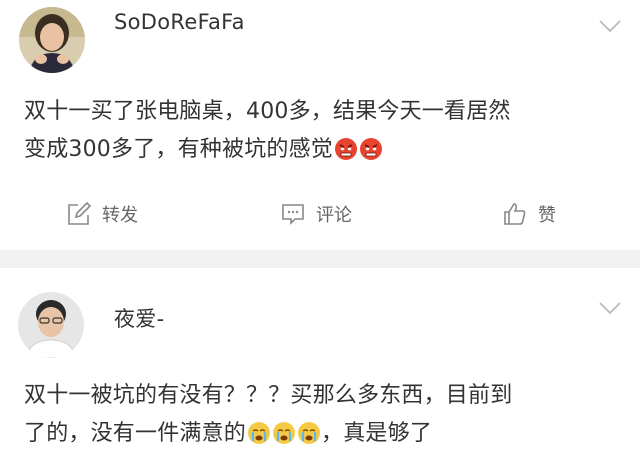 This screenshot has width=640, height=471. What do you see at coordinates (80, 213) in the screenshot?
I see `repost-icon` at bounding box center [80, 213].